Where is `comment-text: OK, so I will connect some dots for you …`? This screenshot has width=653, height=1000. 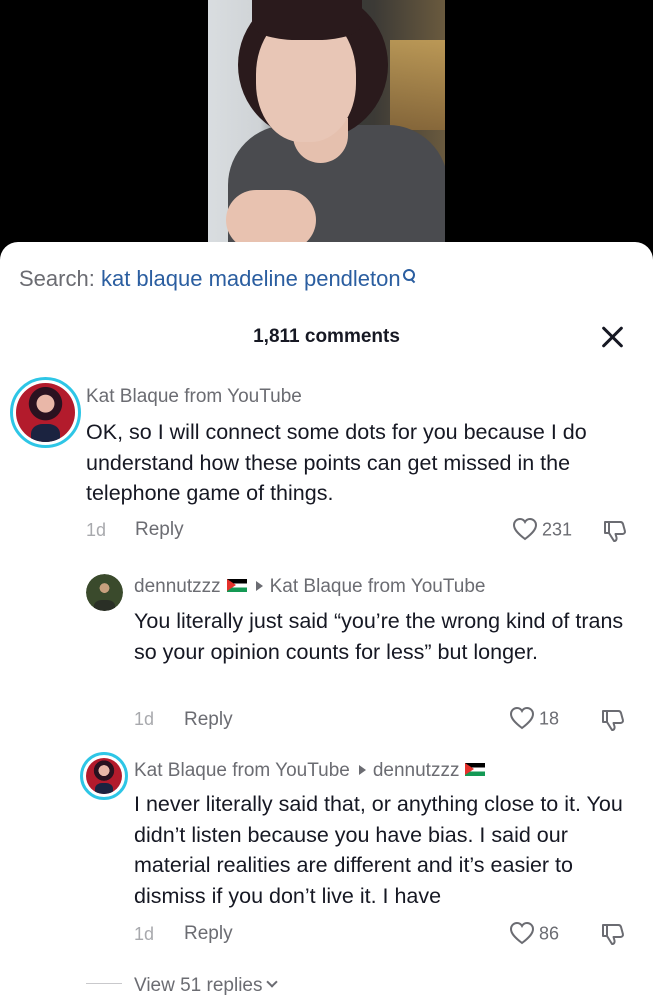 comment-text: OK, so I will connect some dots for you … is located at coordinates (336, 462).